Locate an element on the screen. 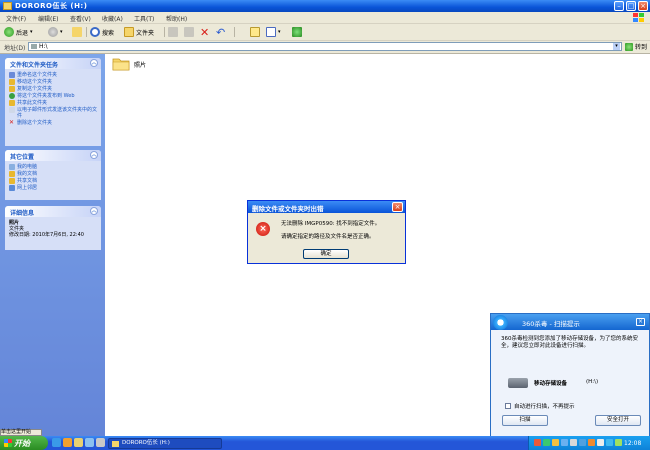 Image resolution: width=650 pixels, height=450 pixels. toolbar-separator is located at coordinates (86, 32).